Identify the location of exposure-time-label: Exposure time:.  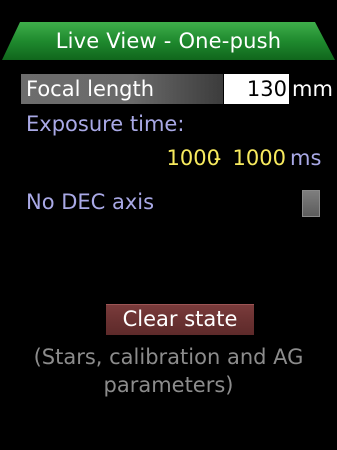
(105, 124).